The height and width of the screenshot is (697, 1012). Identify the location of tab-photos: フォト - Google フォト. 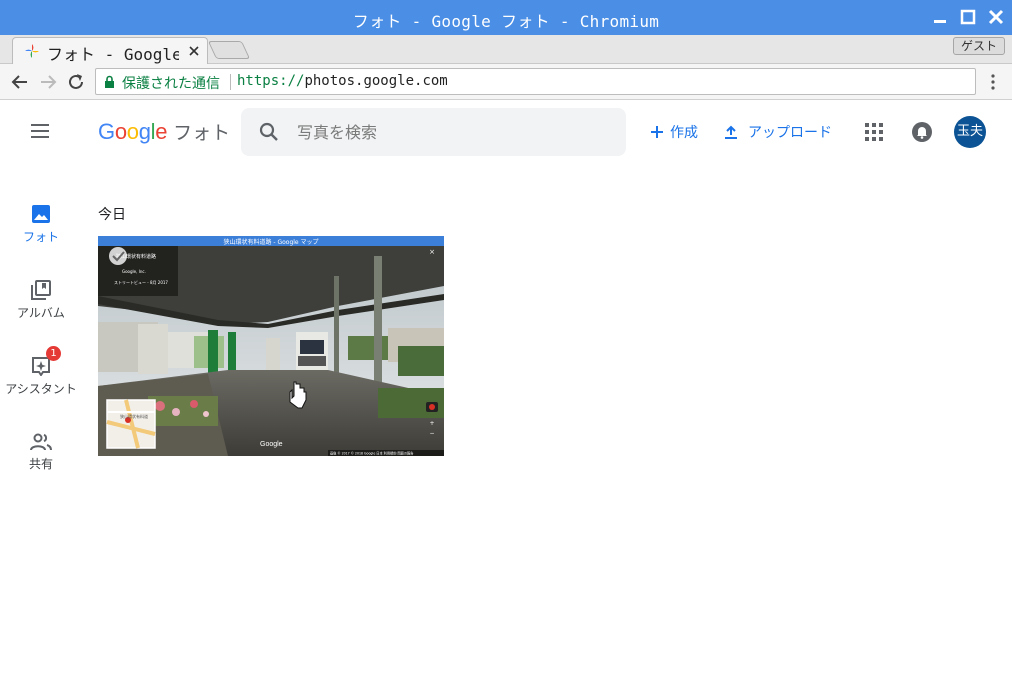
(110, 51).